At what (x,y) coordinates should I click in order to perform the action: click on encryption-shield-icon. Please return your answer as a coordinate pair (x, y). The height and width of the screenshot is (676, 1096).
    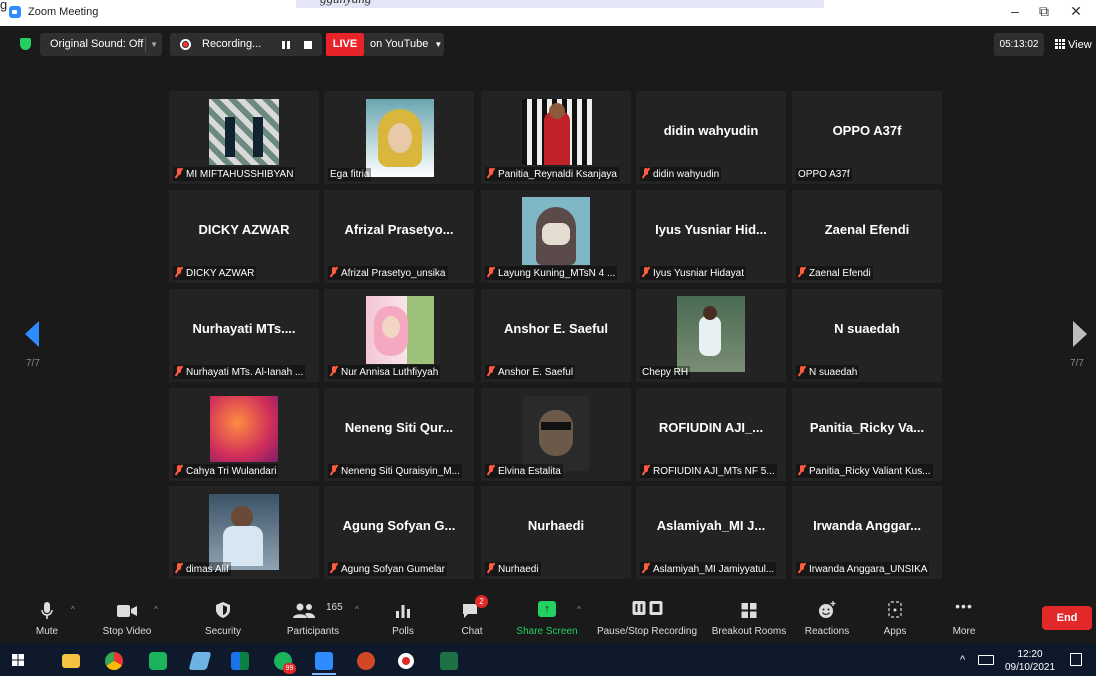
    Looking at the image, I should click on (25, 44).